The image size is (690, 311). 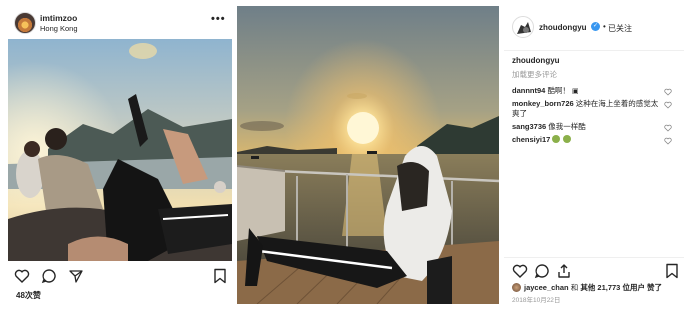 I want to click on likes-others: 其他, so click(x=587, y=287).